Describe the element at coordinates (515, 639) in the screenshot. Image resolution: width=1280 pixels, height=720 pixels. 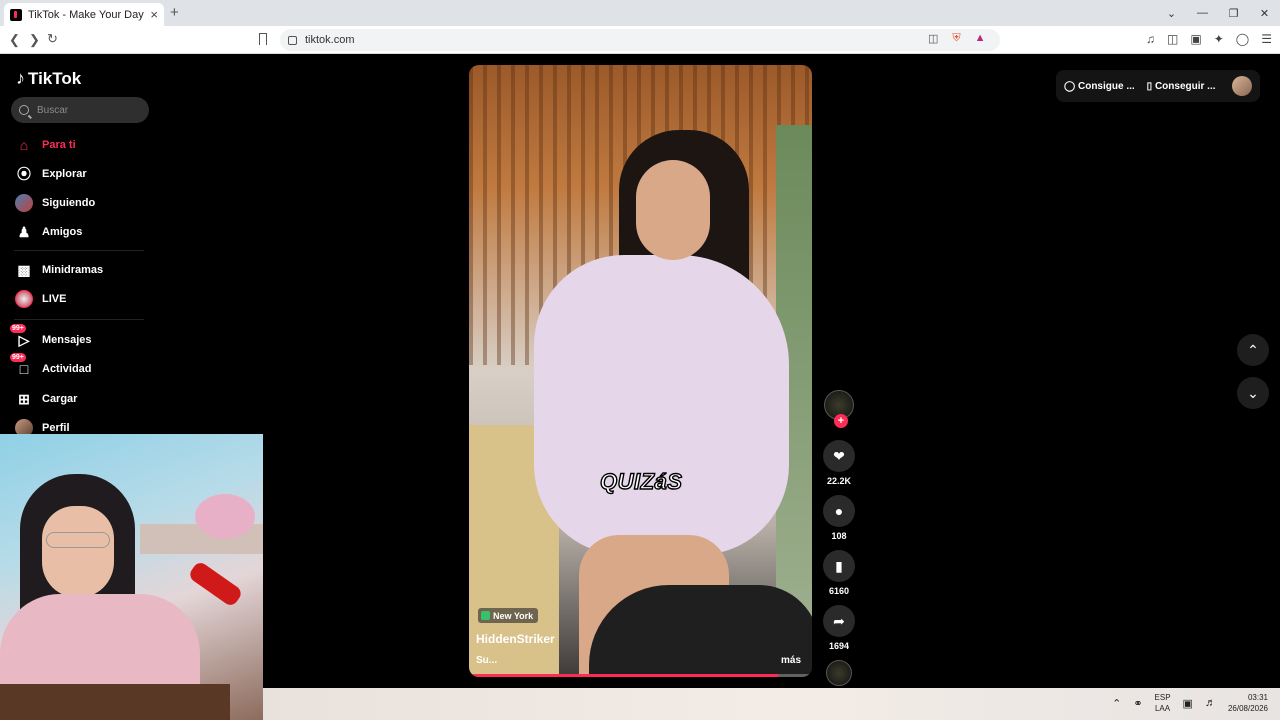
I see `video-author: HiddenStriker` at that location.